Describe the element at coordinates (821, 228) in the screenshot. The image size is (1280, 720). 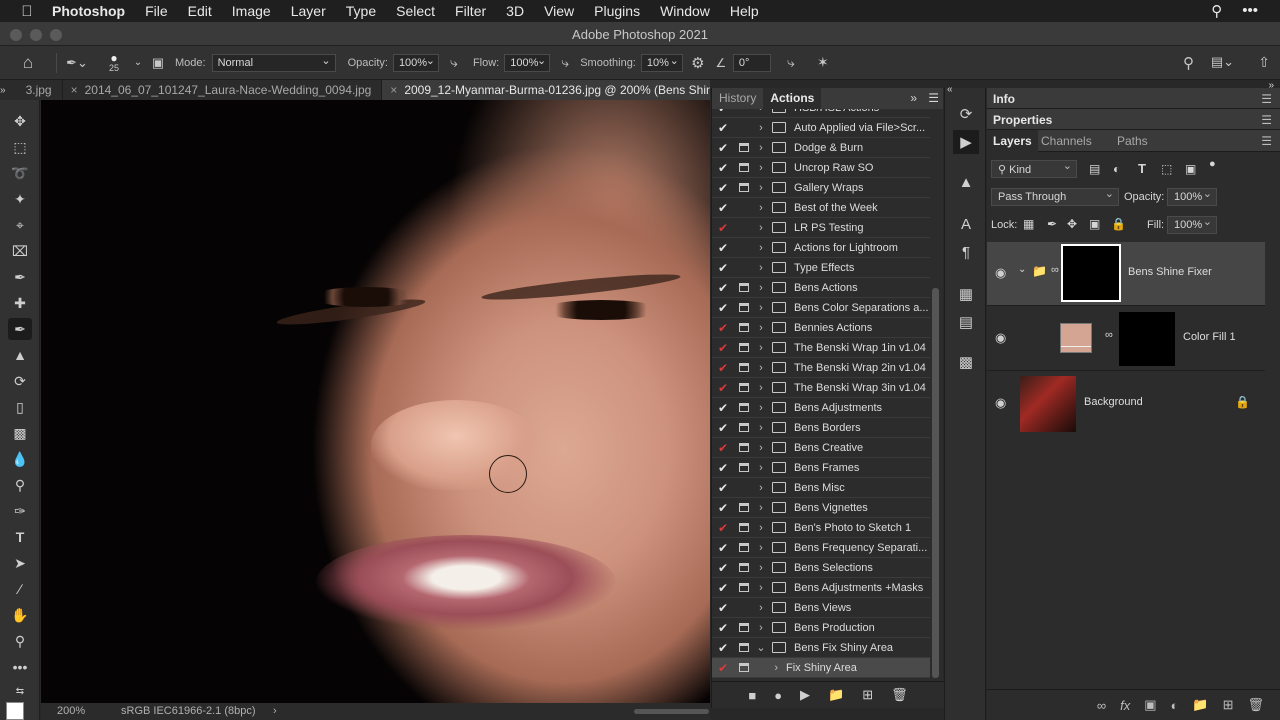
I see `action-set: ✔ › LR PS Testing` at that location.